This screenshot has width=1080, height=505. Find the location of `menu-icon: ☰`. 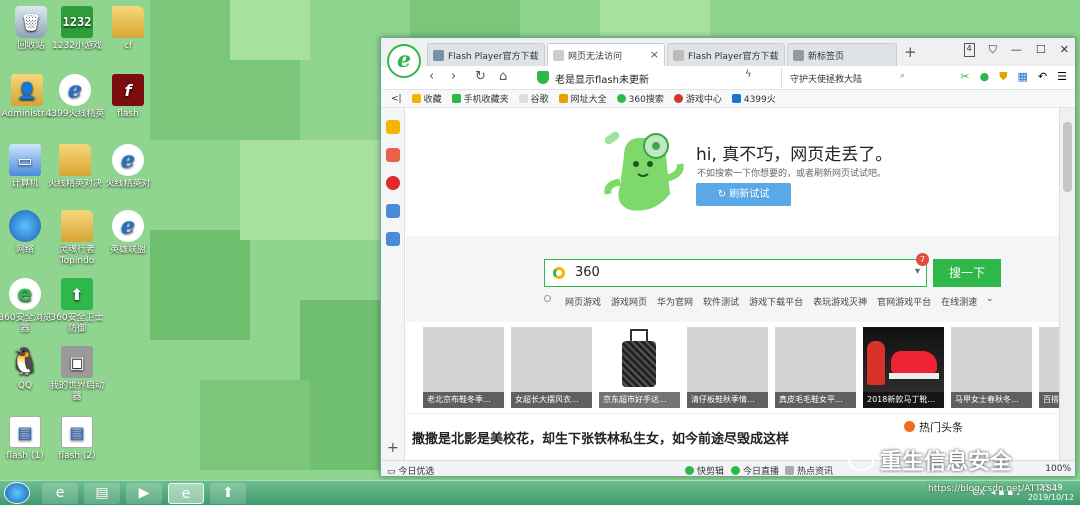

menu-icon: ☰ is located at coordinates (1062, 77).